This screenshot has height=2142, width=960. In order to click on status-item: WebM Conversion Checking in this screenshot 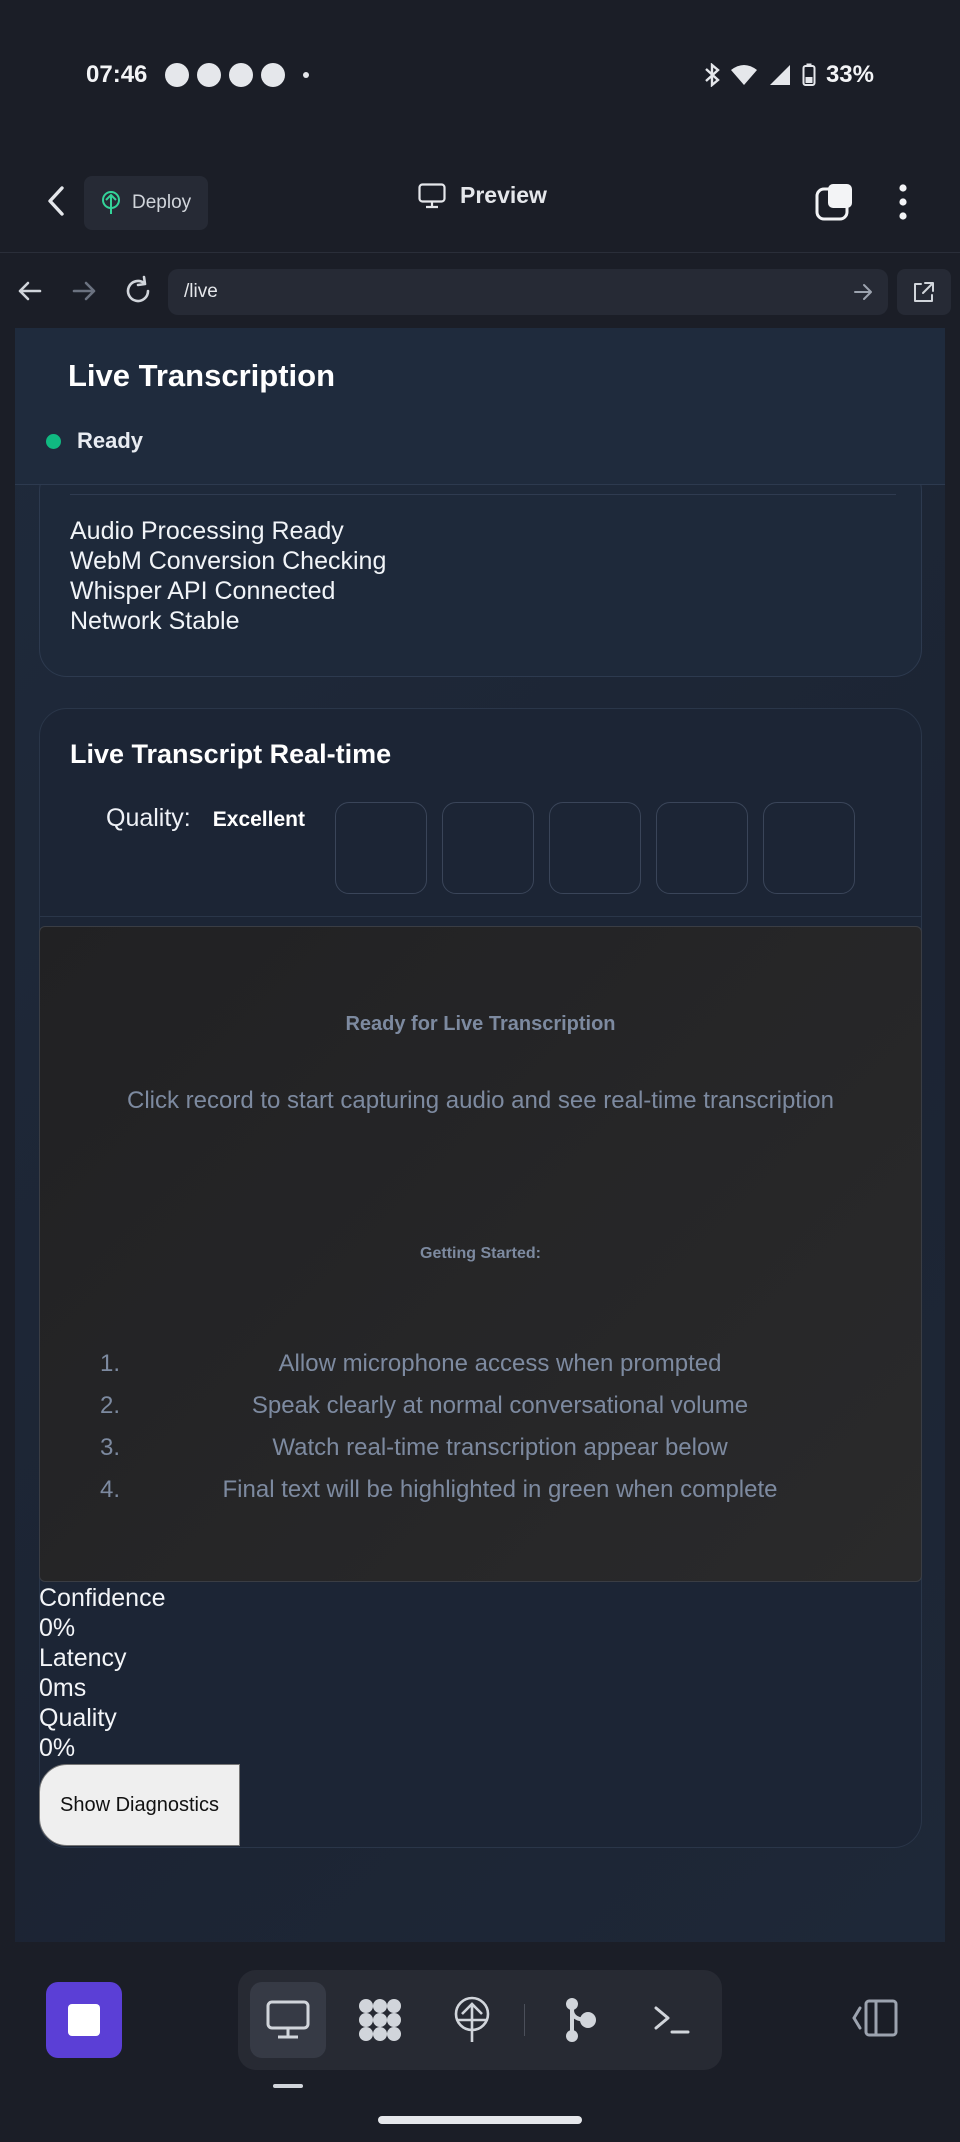, I will do `click(228, 561)`.